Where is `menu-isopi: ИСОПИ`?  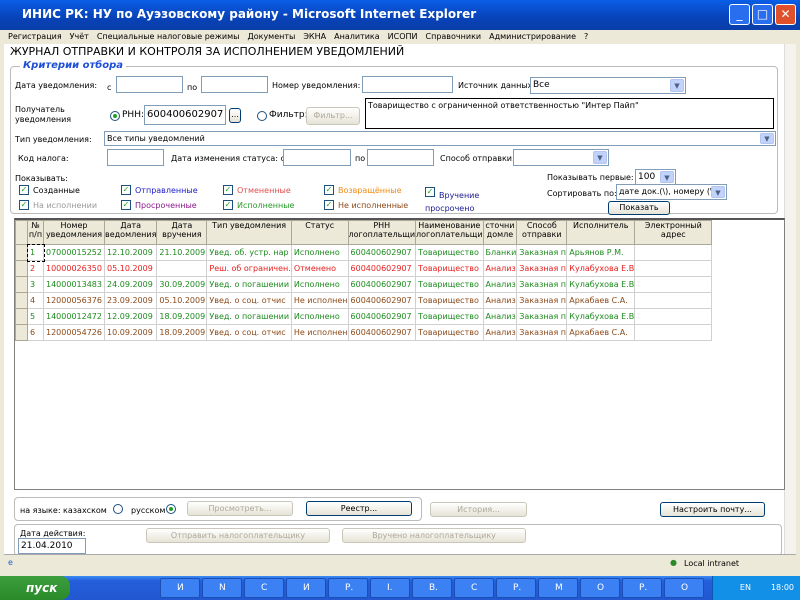 menu-isopi: ИСОПИ is located at coordinates (403, 36).